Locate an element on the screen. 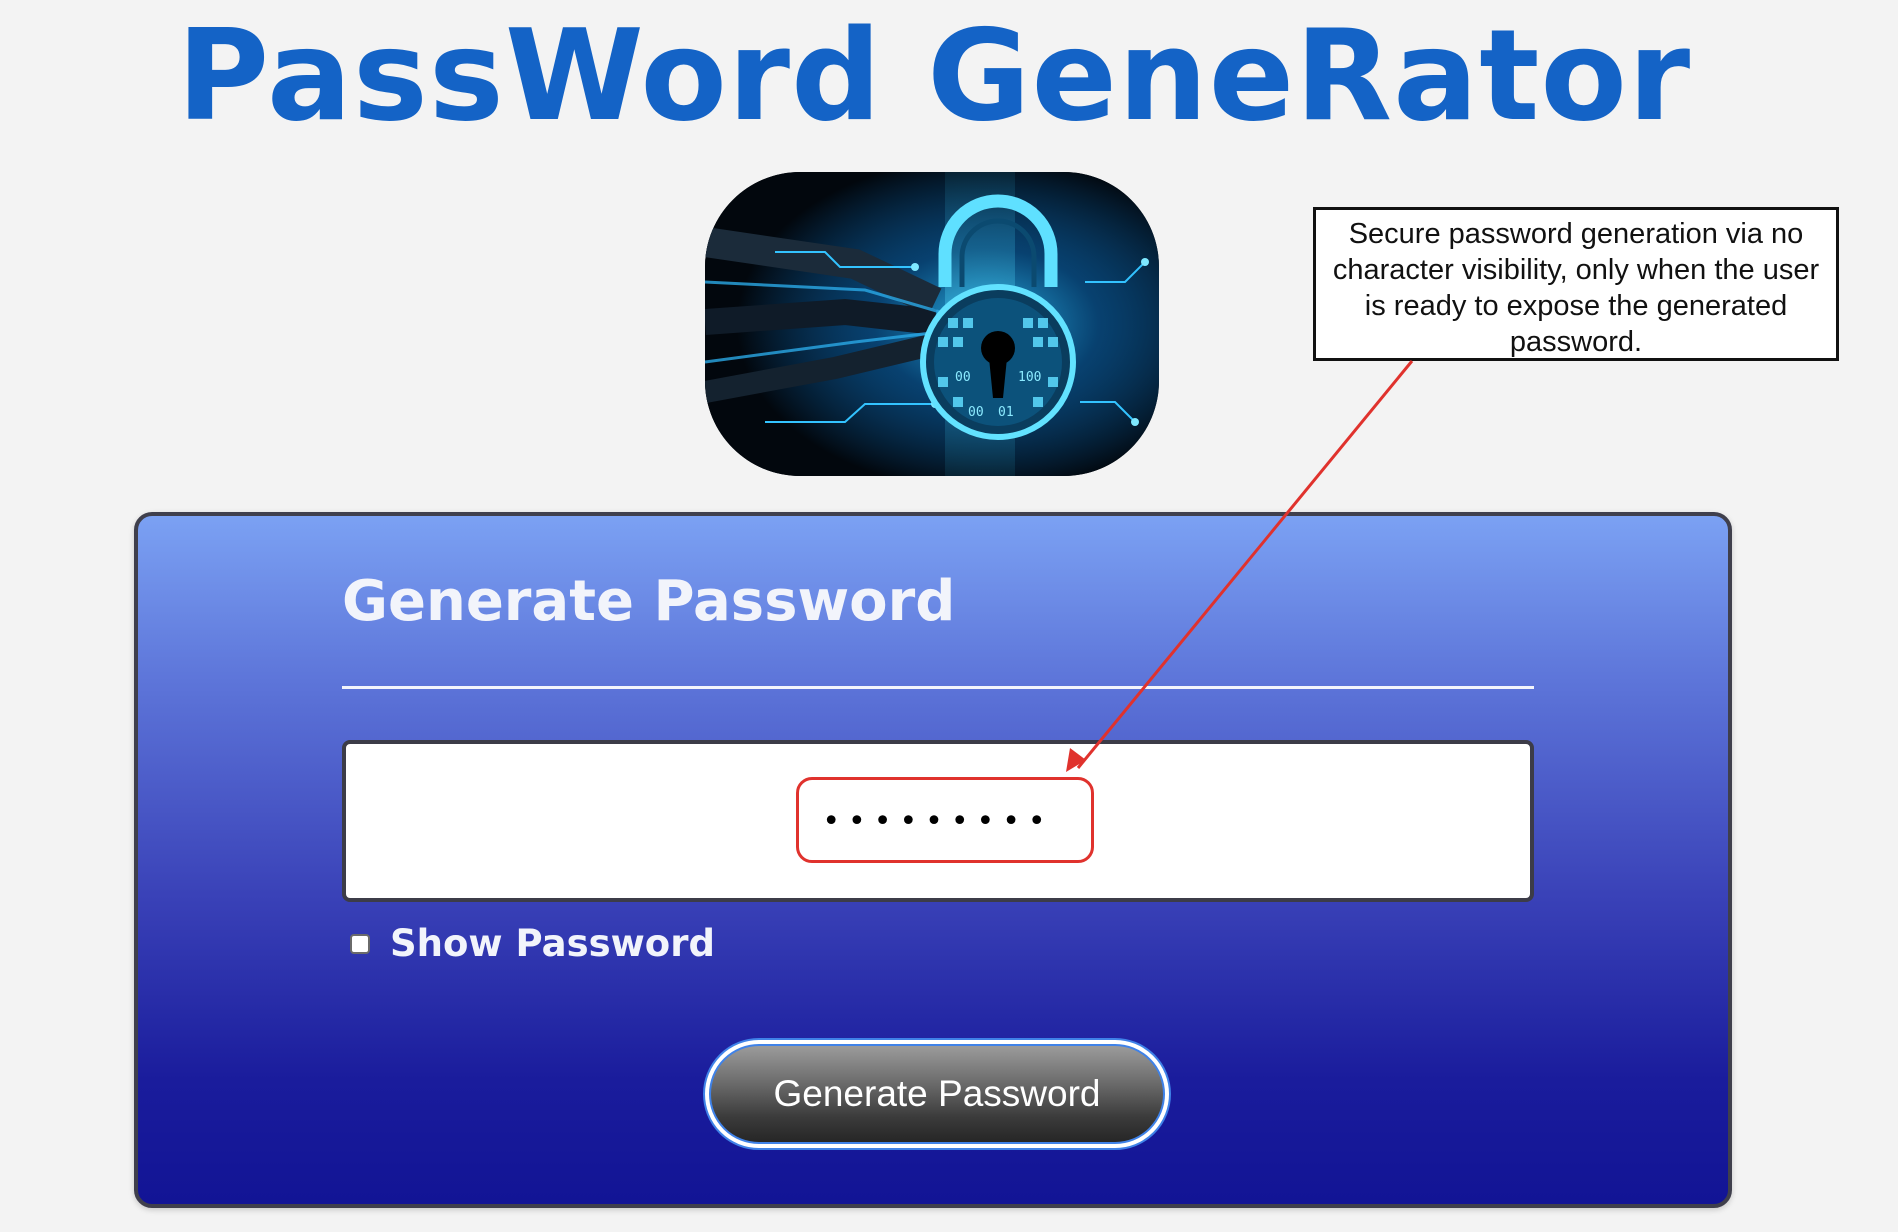 The height and width of the screenshot is (1232, 1898). panel-heading: Generate Password is located at coordinates (649, 601).